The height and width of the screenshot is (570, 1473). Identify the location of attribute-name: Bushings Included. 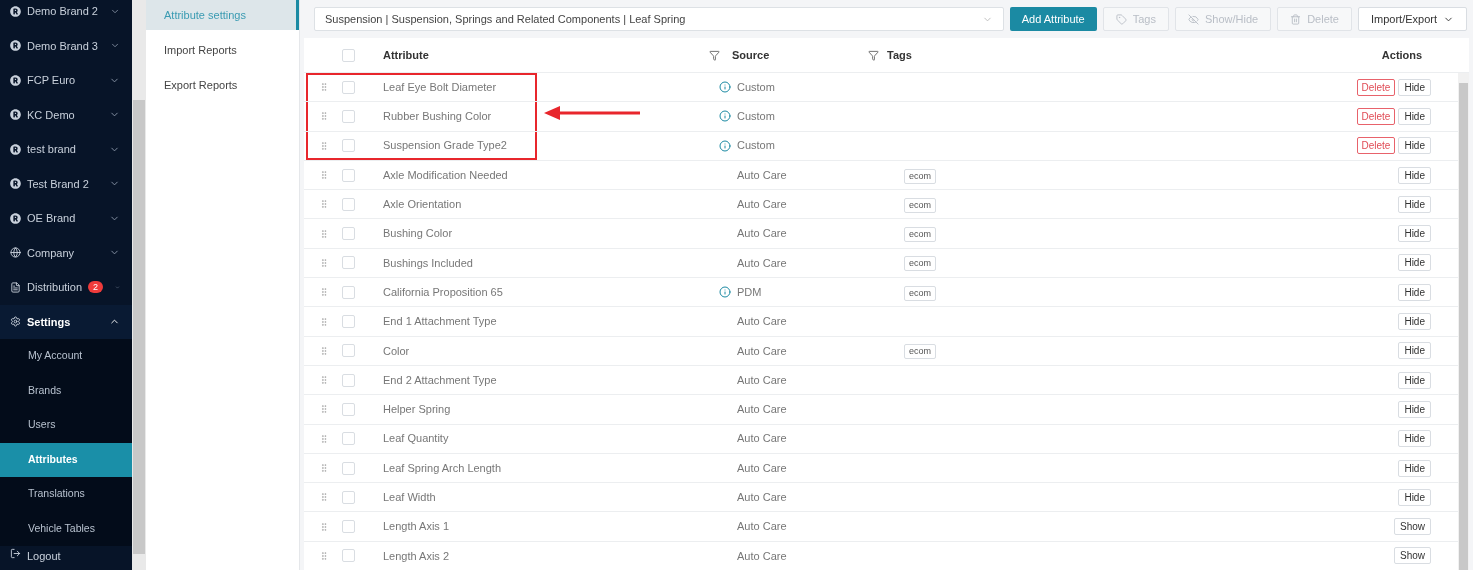
(428, 263).